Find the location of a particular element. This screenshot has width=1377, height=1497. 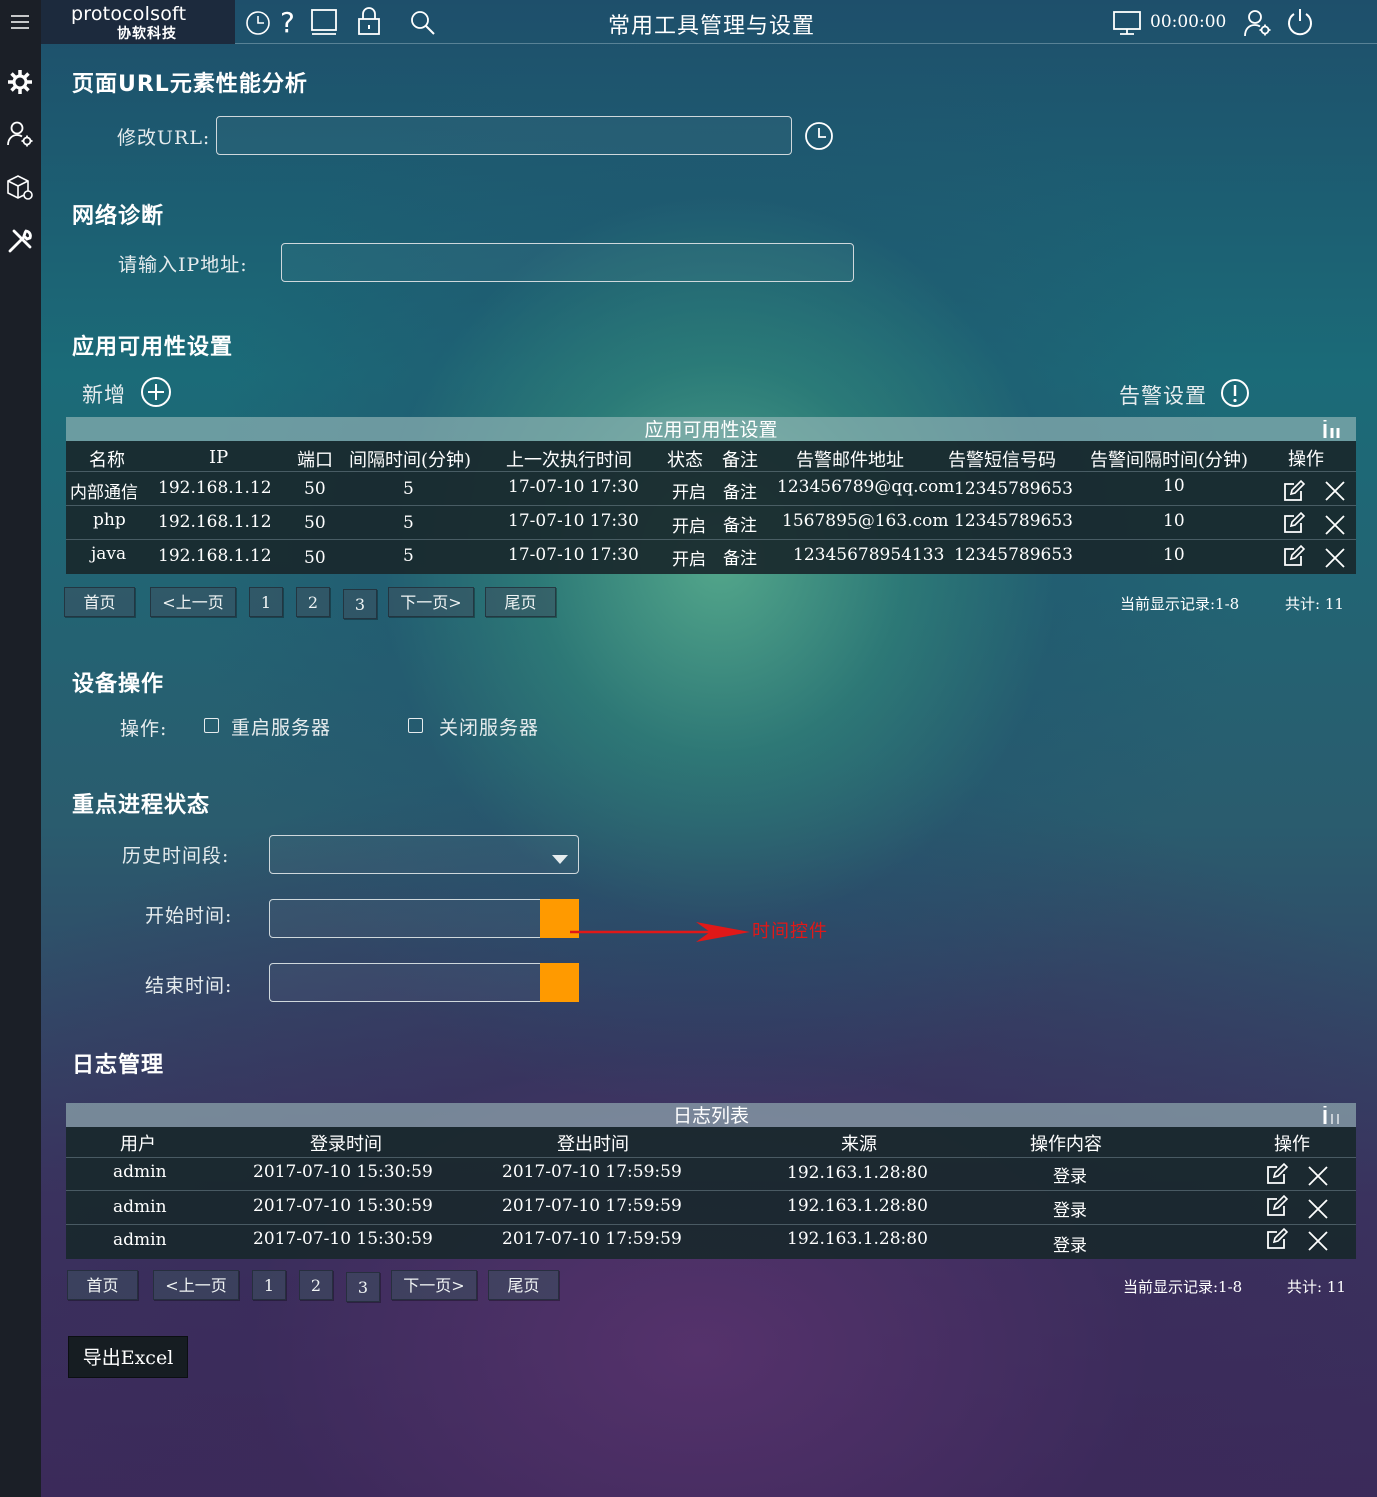

power-icon is located at coordinates (1300, 24).